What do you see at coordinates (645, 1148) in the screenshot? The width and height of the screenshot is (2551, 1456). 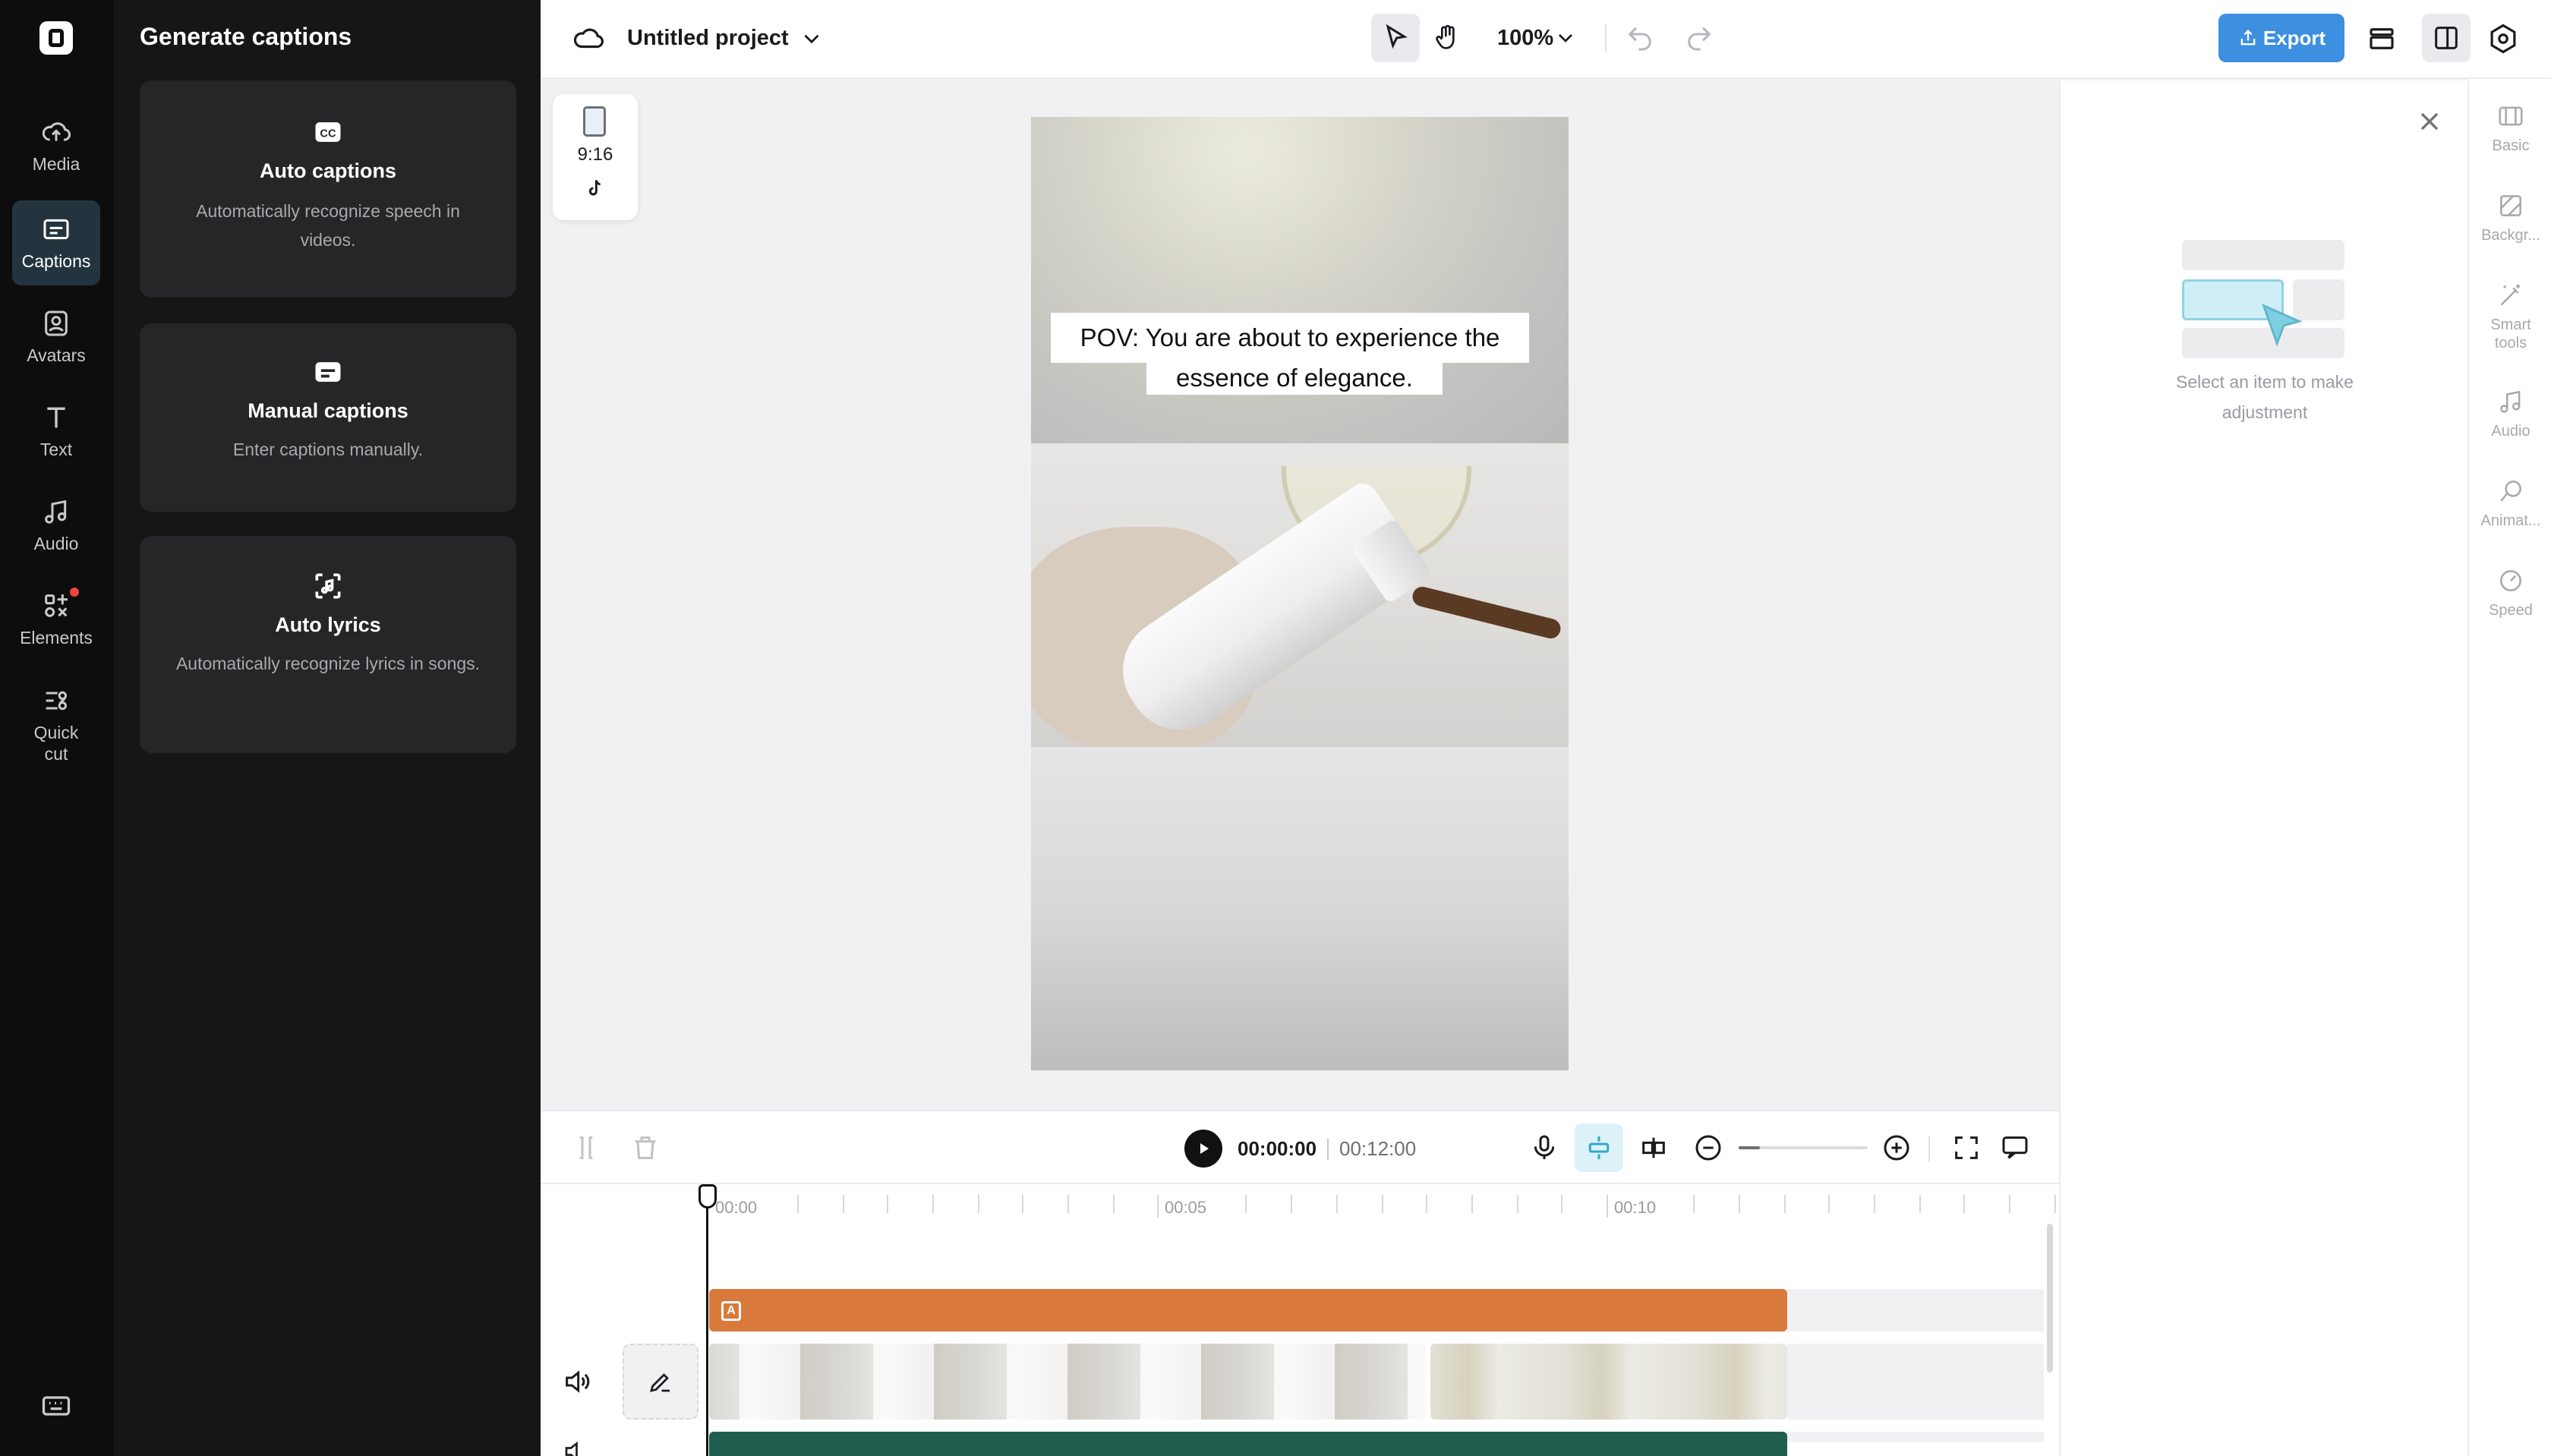 I see `delete-icon` at bounding box center [645, 1148].